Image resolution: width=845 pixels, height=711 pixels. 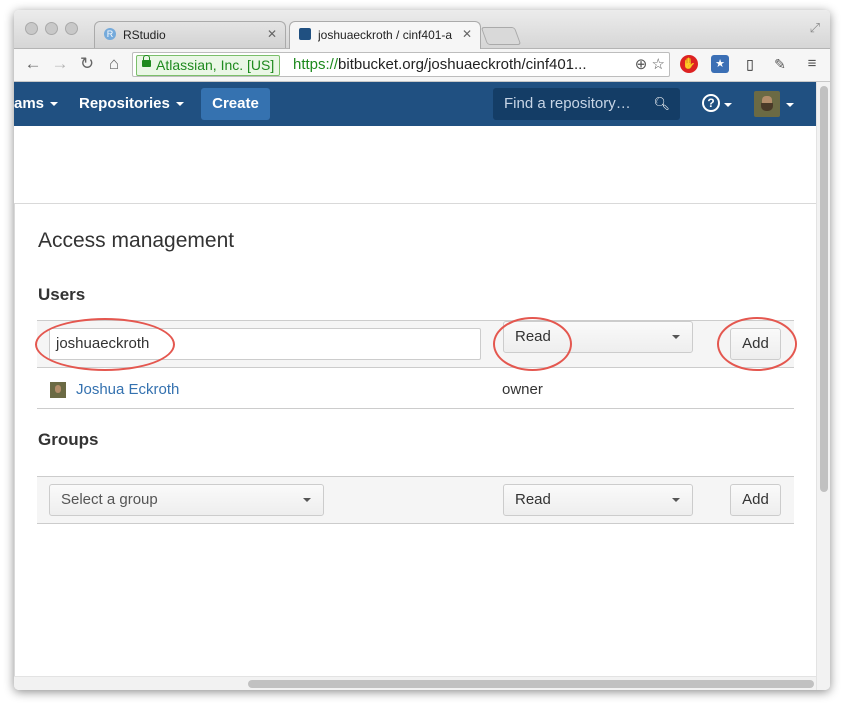 I want to click on annotation-ellipse-add-button, so click(x=757, y=344).